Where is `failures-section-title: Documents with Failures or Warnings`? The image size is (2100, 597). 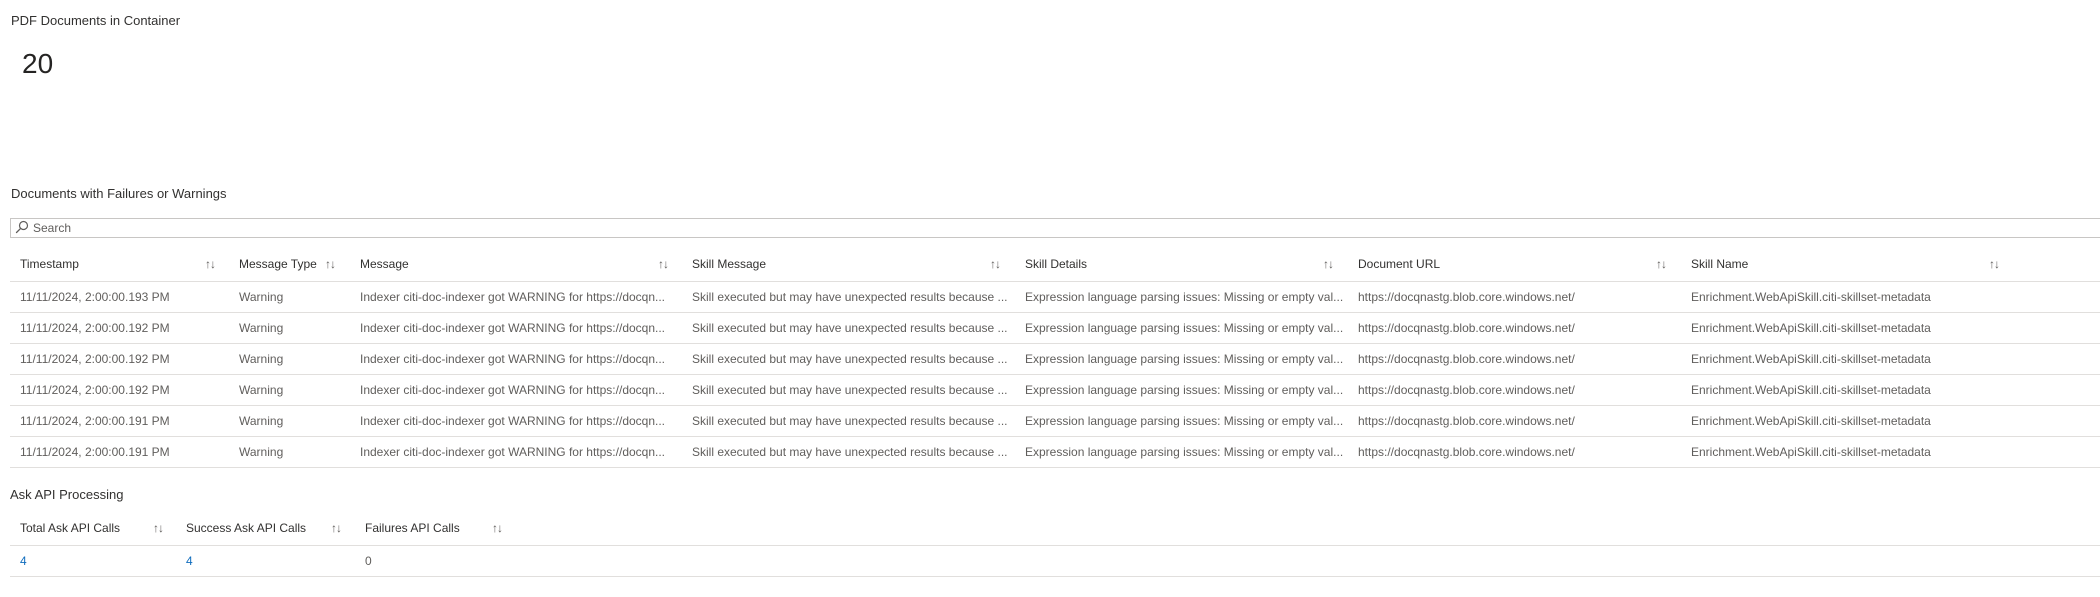
failures-section-title: Documents with Failures or Warnings is located at coordinates (119, 193).